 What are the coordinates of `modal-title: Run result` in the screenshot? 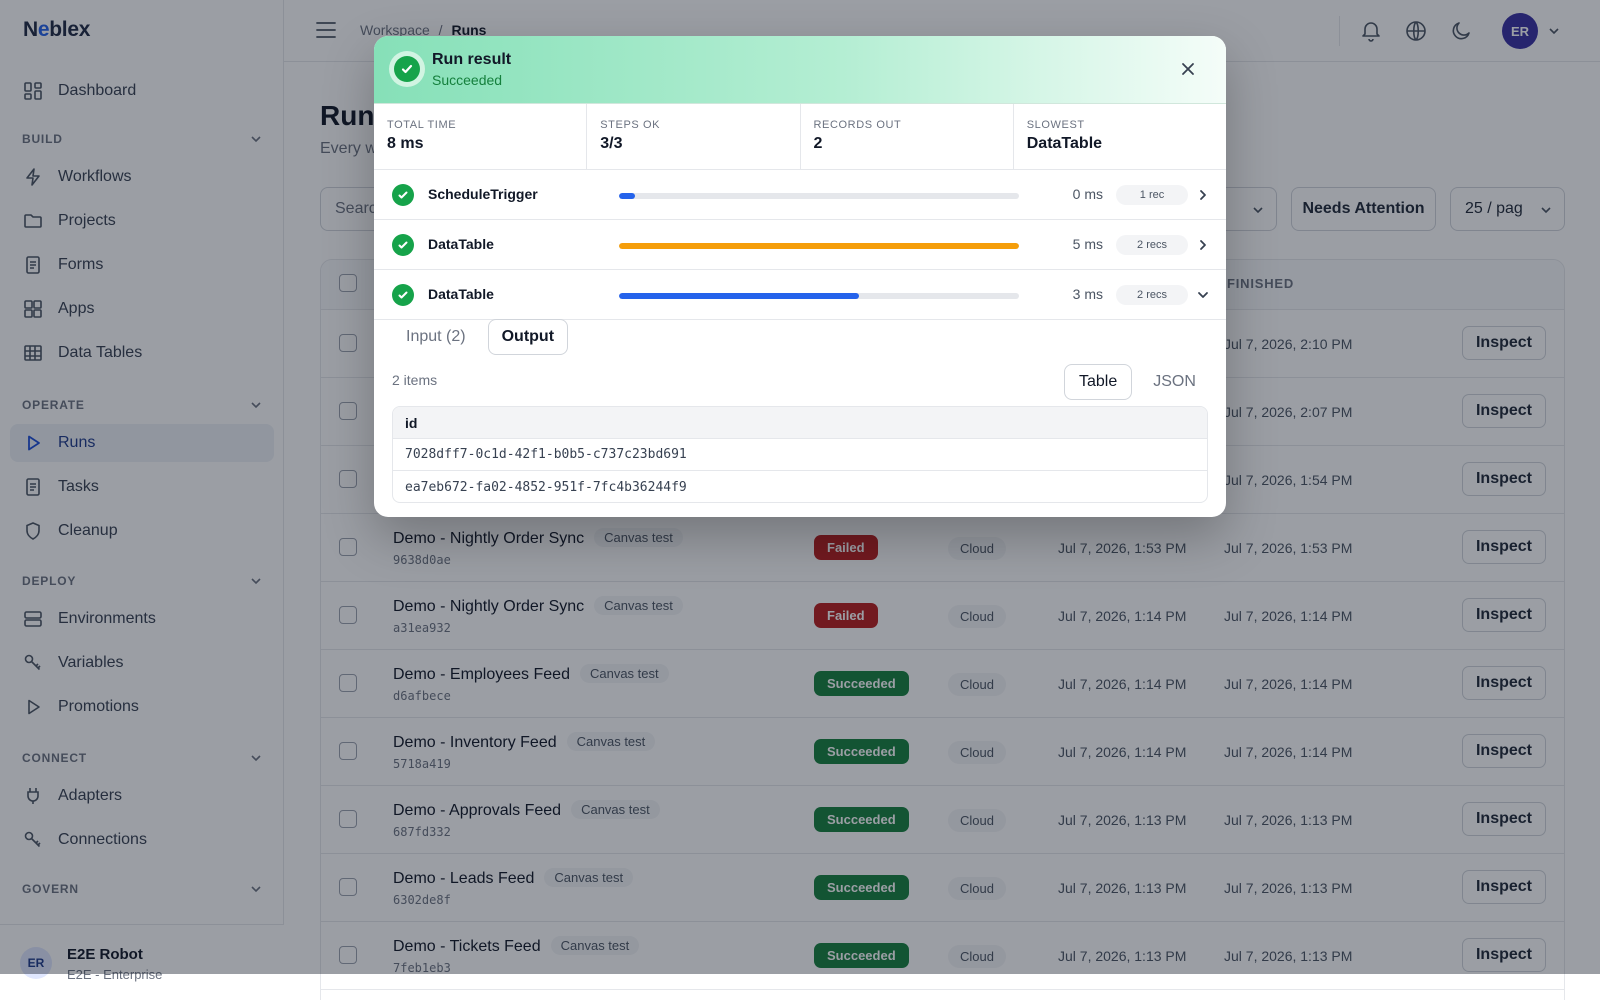 It's located at (472, 59).